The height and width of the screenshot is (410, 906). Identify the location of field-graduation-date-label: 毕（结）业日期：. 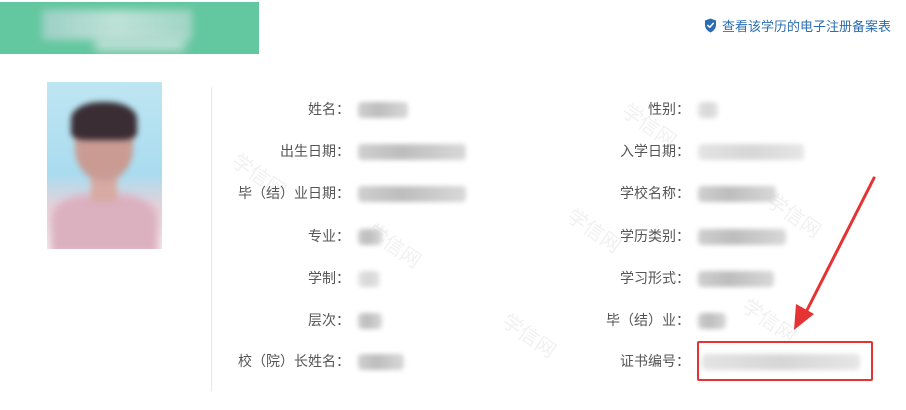
(294, 194).